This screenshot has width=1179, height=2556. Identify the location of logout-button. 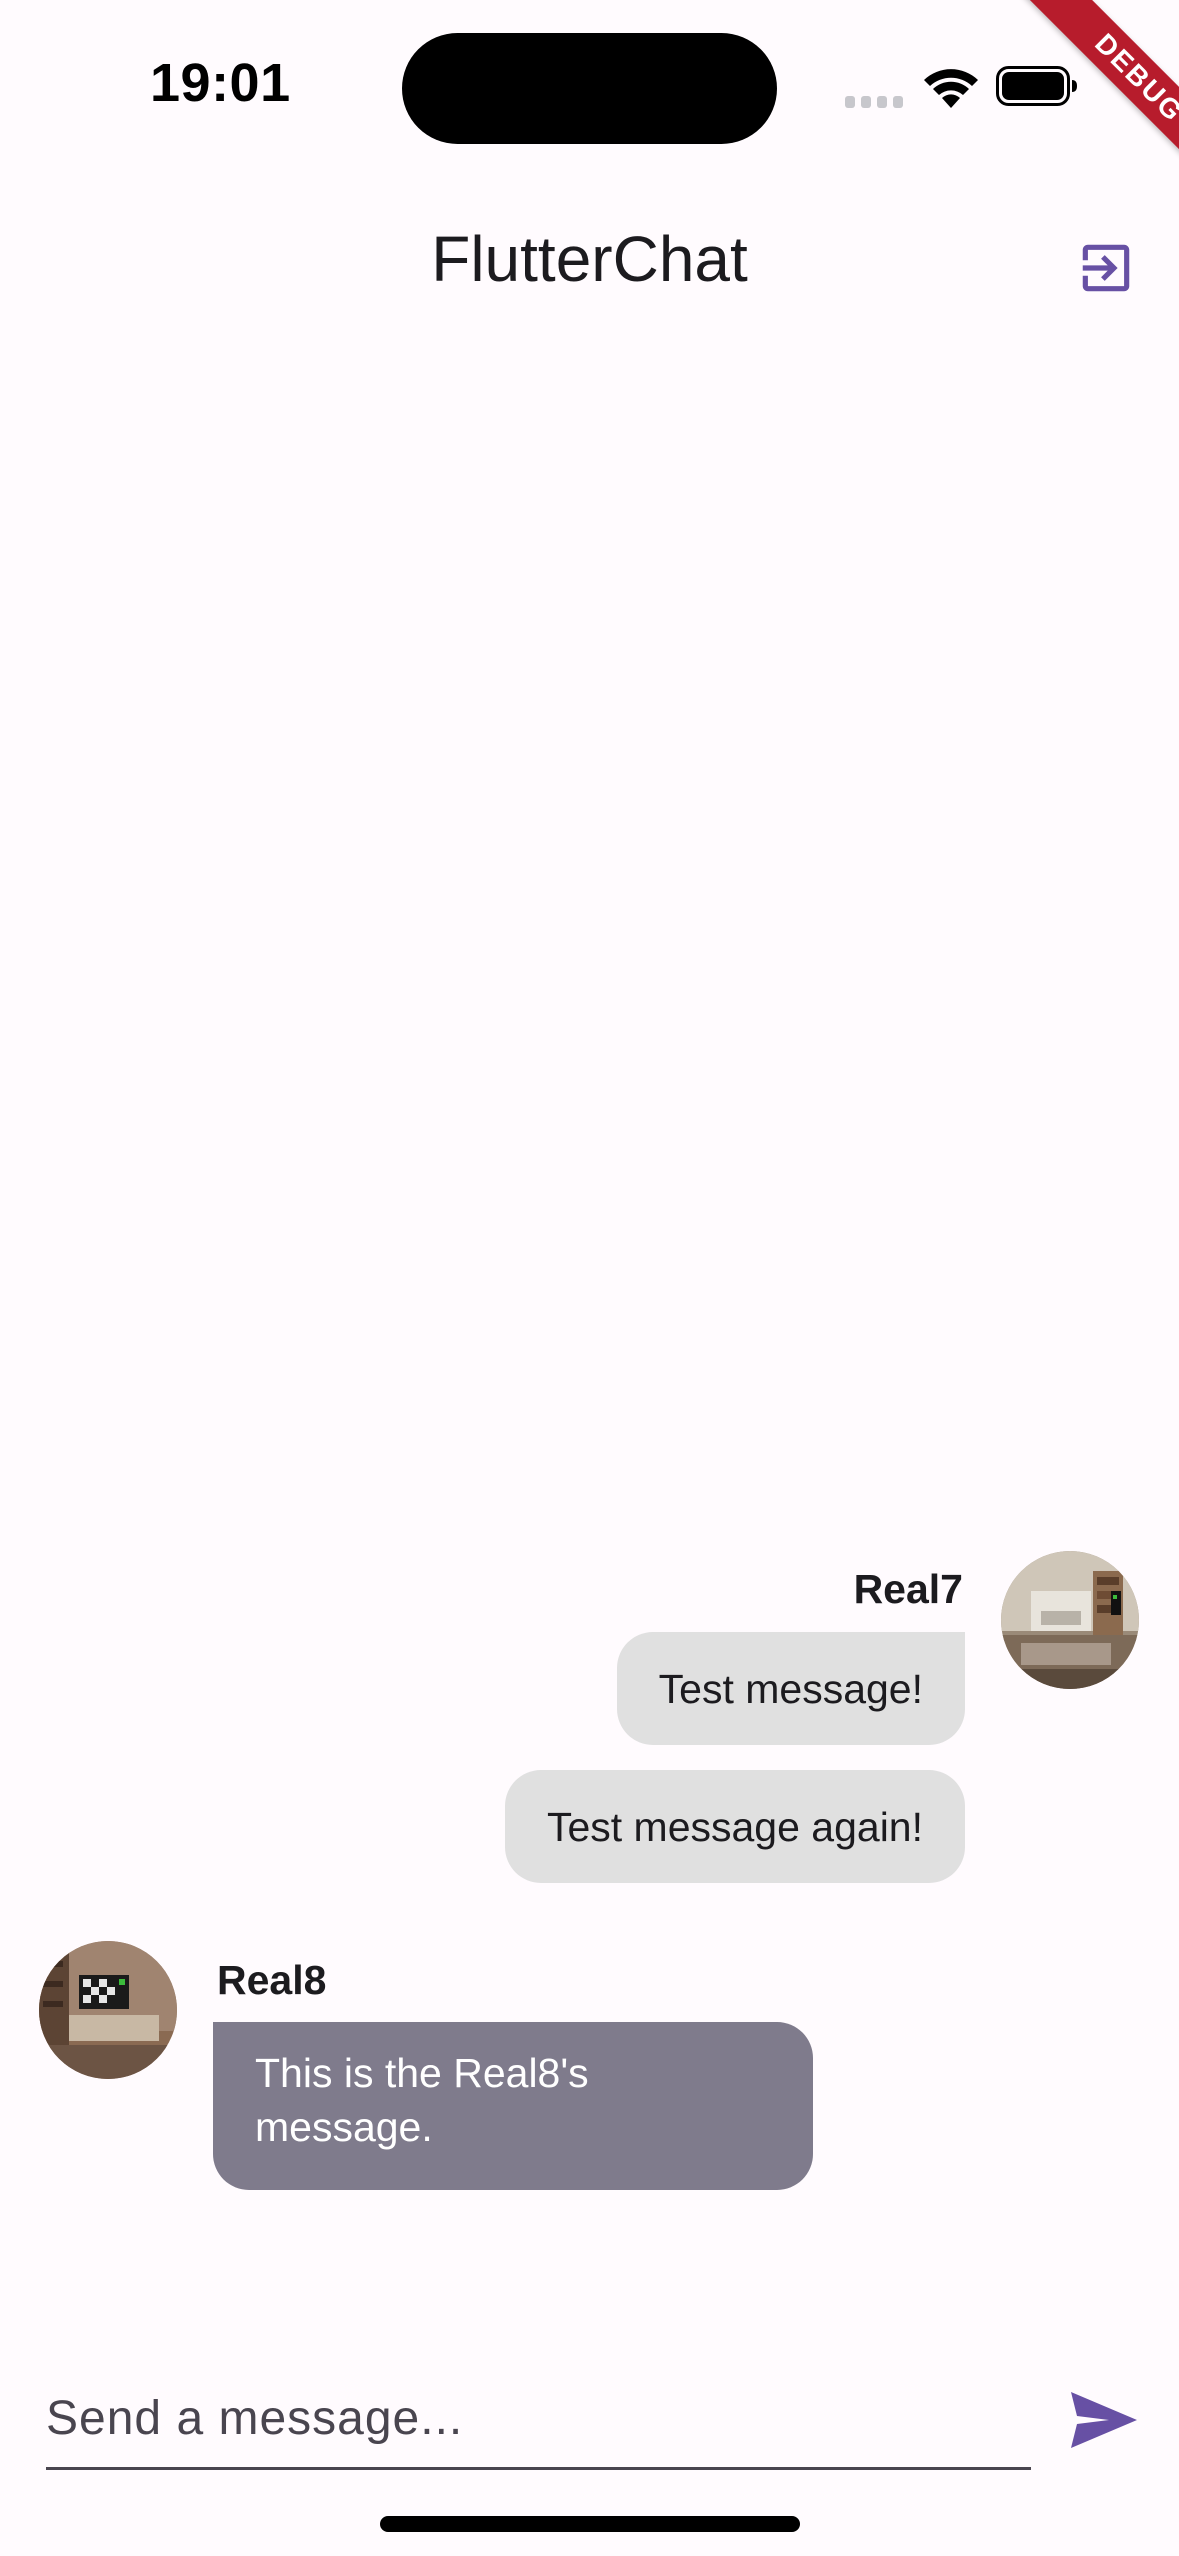
(1106, 268).